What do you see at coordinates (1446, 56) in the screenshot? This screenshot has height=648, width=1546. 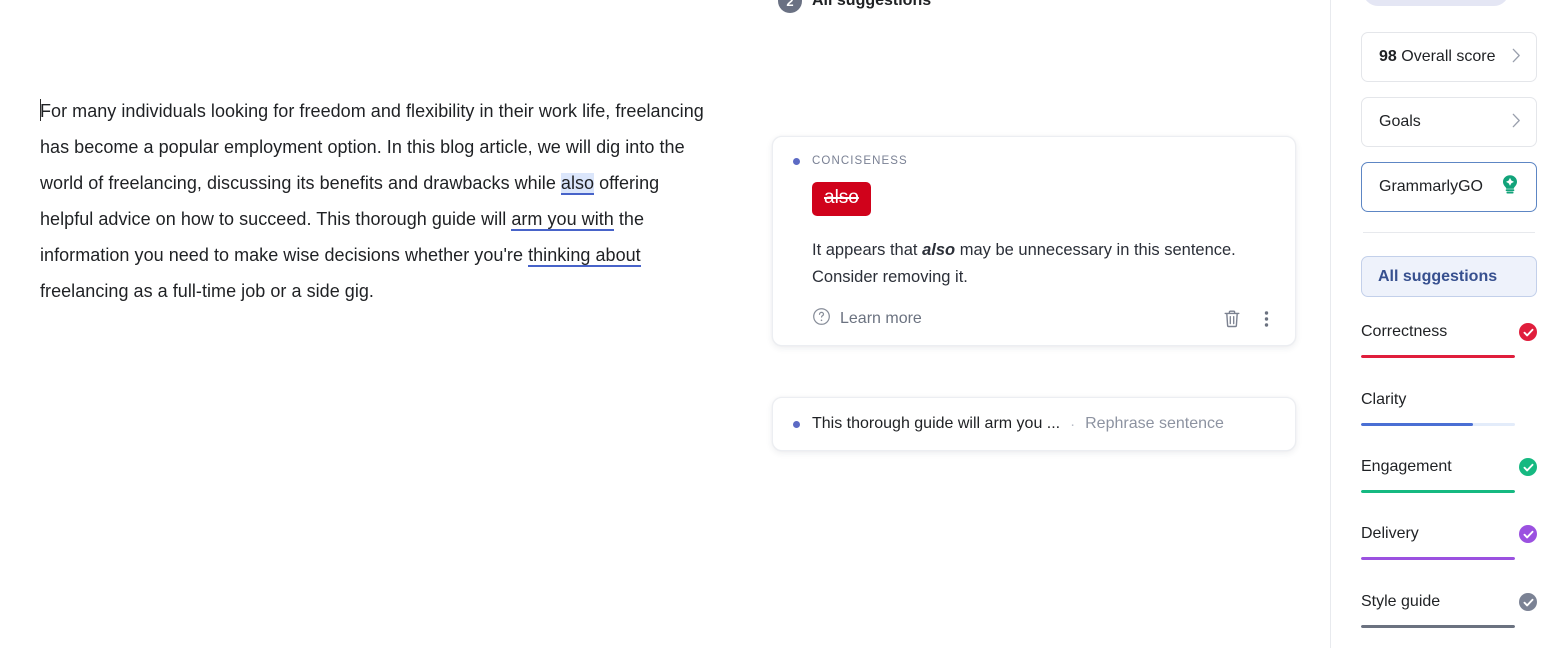 I see `overall-score-text: Overall score` at bounding box center [1446, 56].